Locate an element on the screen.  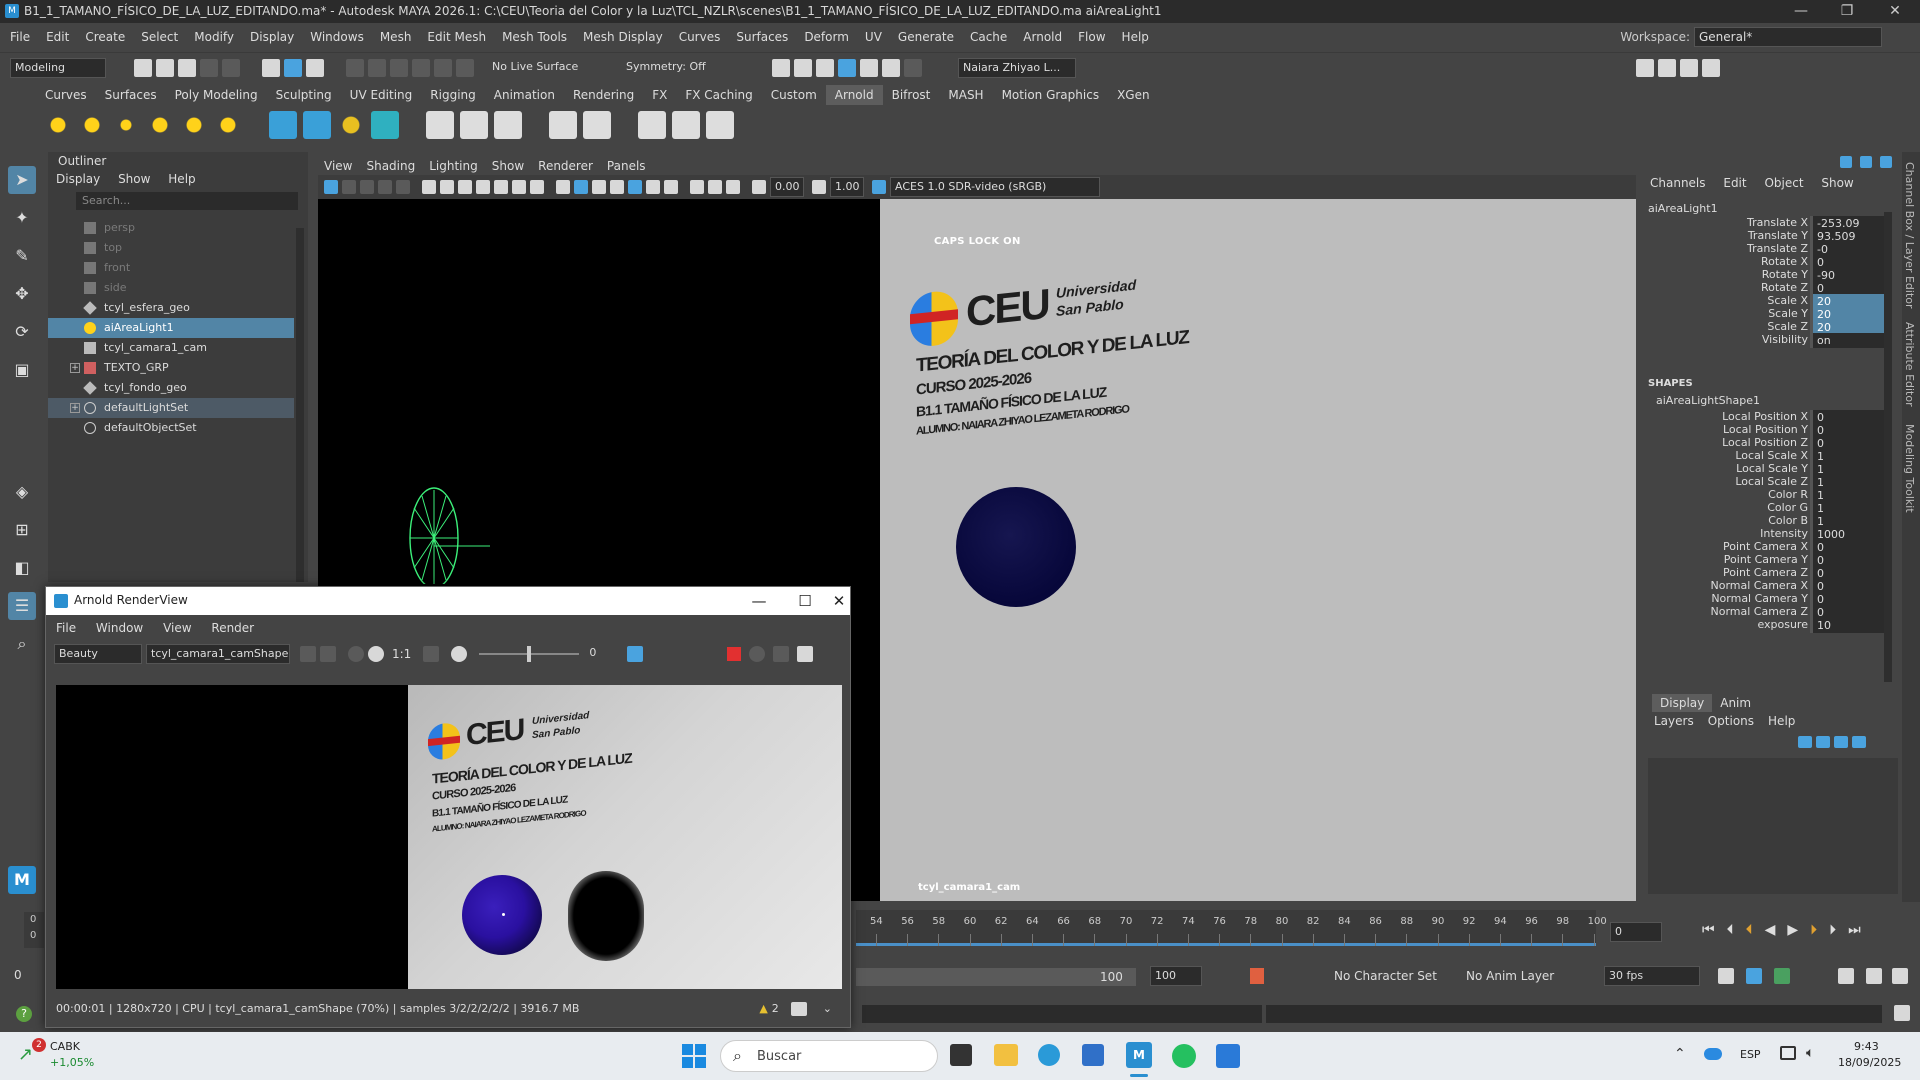
language-indicator: ESP is located at coordinates (1750, 1054).